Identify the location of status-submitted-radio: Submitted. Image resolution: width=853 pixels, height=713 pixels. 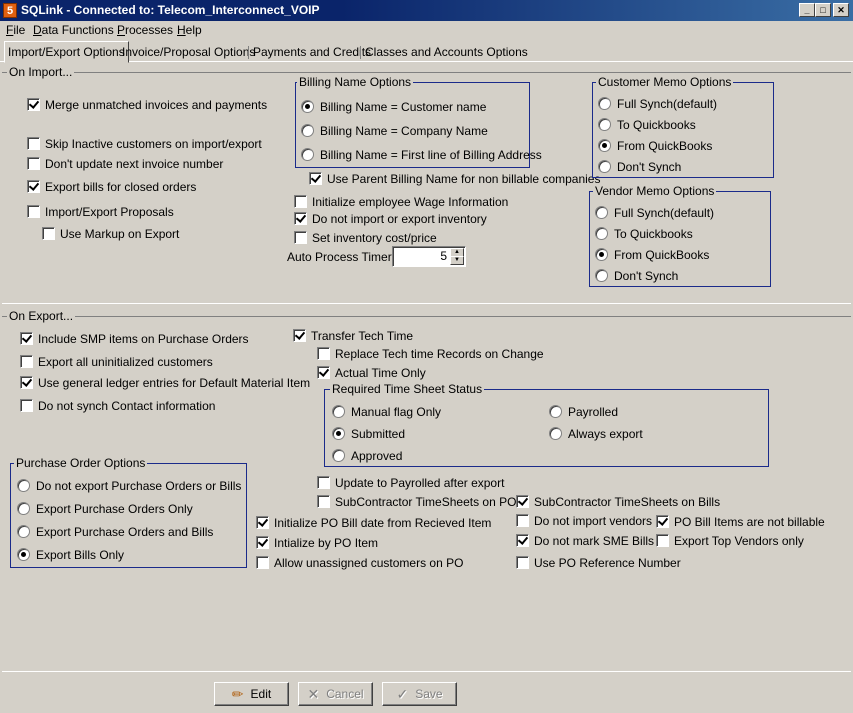
(368, 433).